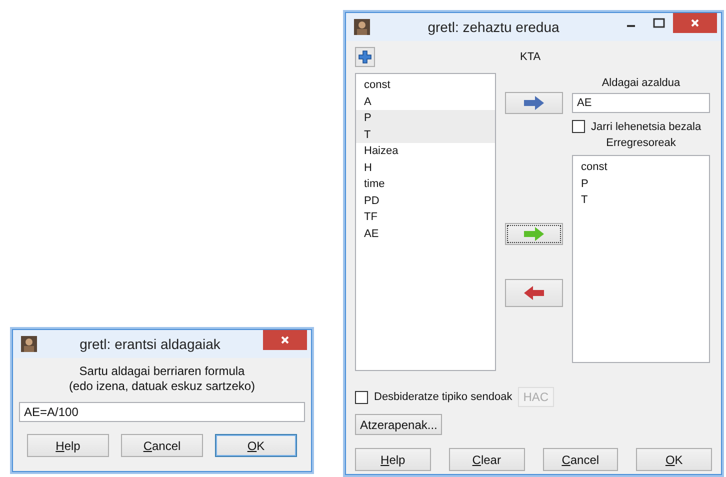 Image resolution: width=726 pixels, height=477 pixels. Describe the element at coordinates (425, 118) in the screenshot. I see `variable-item: P` at that location.